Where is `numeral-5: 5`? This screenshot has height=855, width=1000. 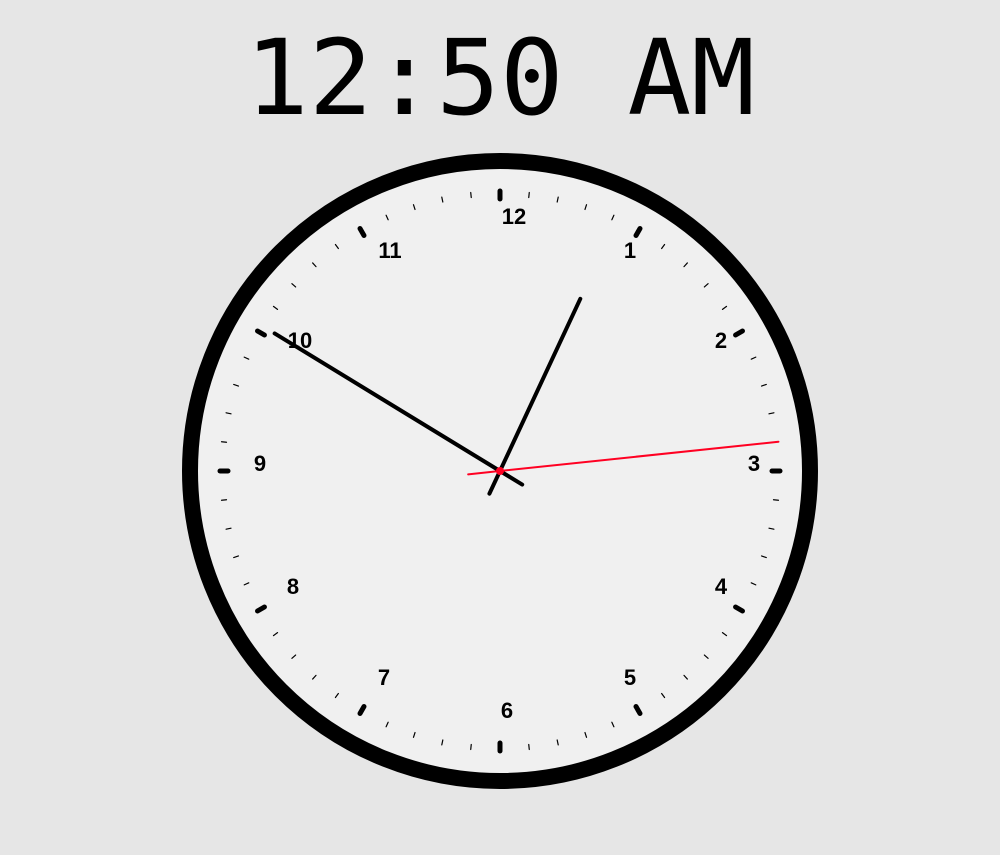
numeral-5: 5 is located at coordinates (630, 677).